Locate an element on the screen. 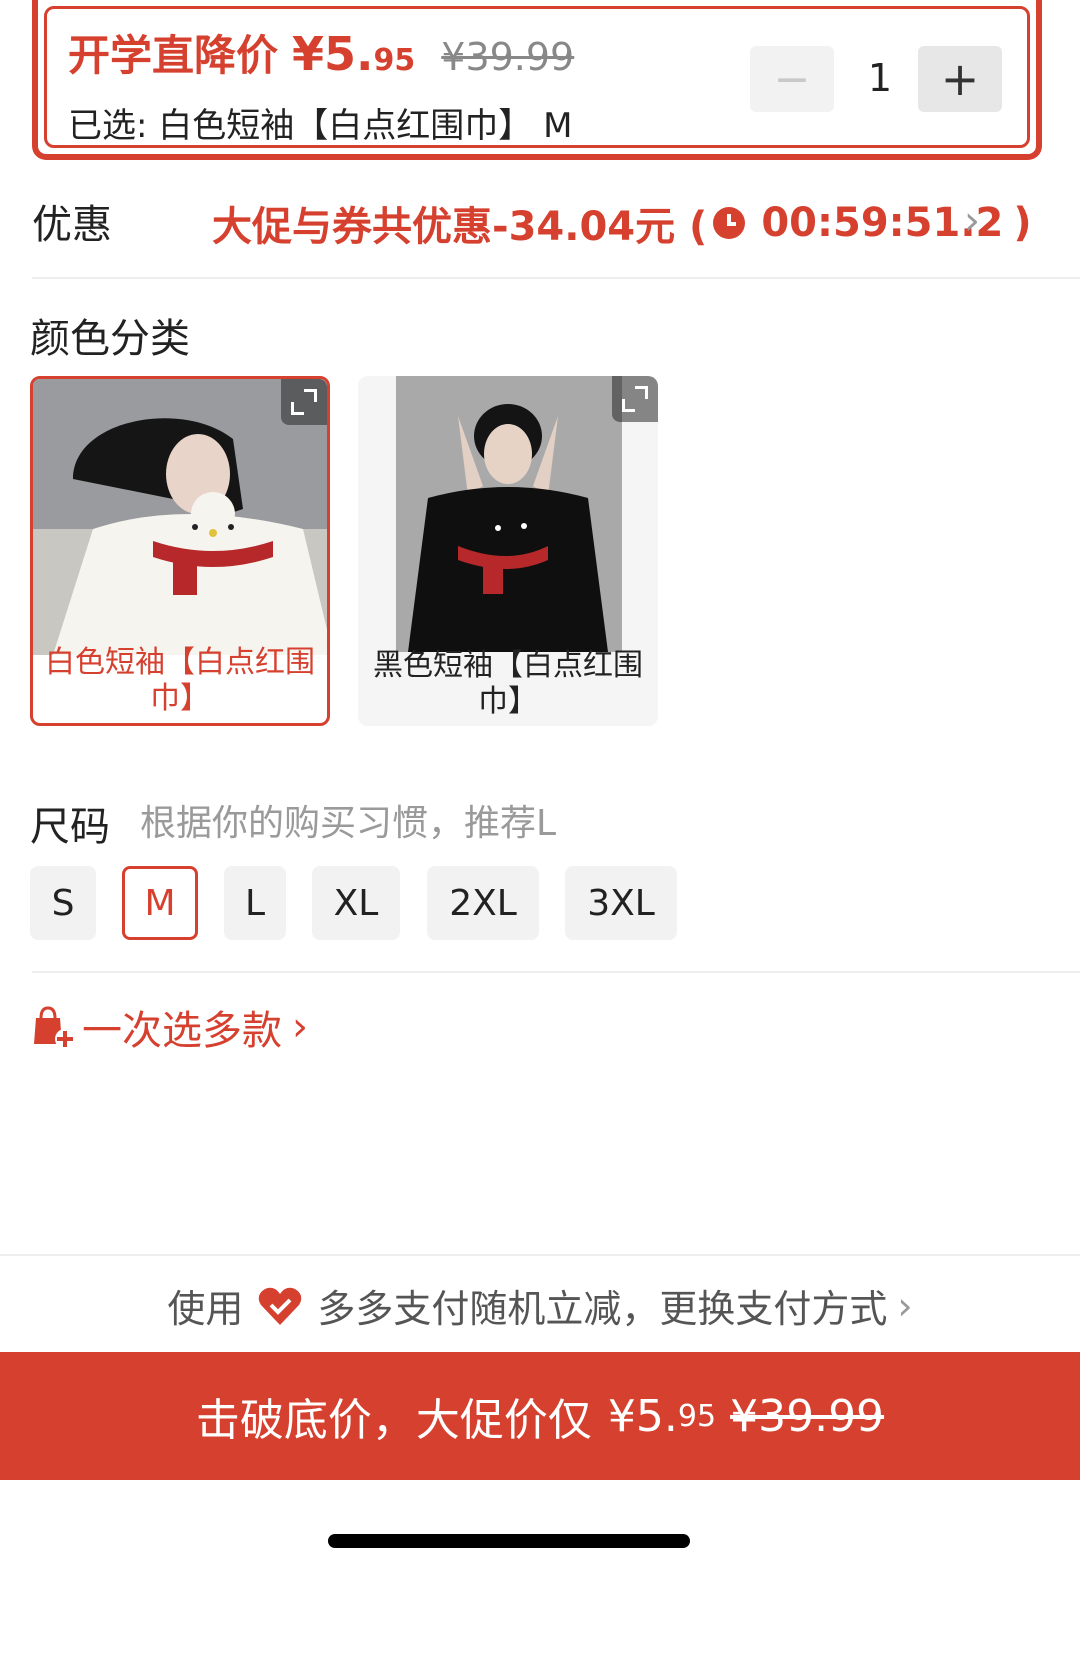 This screenshot has height=1665, width=1080. color-section-title: 颜色分类 is located at coordinates (110, 339).